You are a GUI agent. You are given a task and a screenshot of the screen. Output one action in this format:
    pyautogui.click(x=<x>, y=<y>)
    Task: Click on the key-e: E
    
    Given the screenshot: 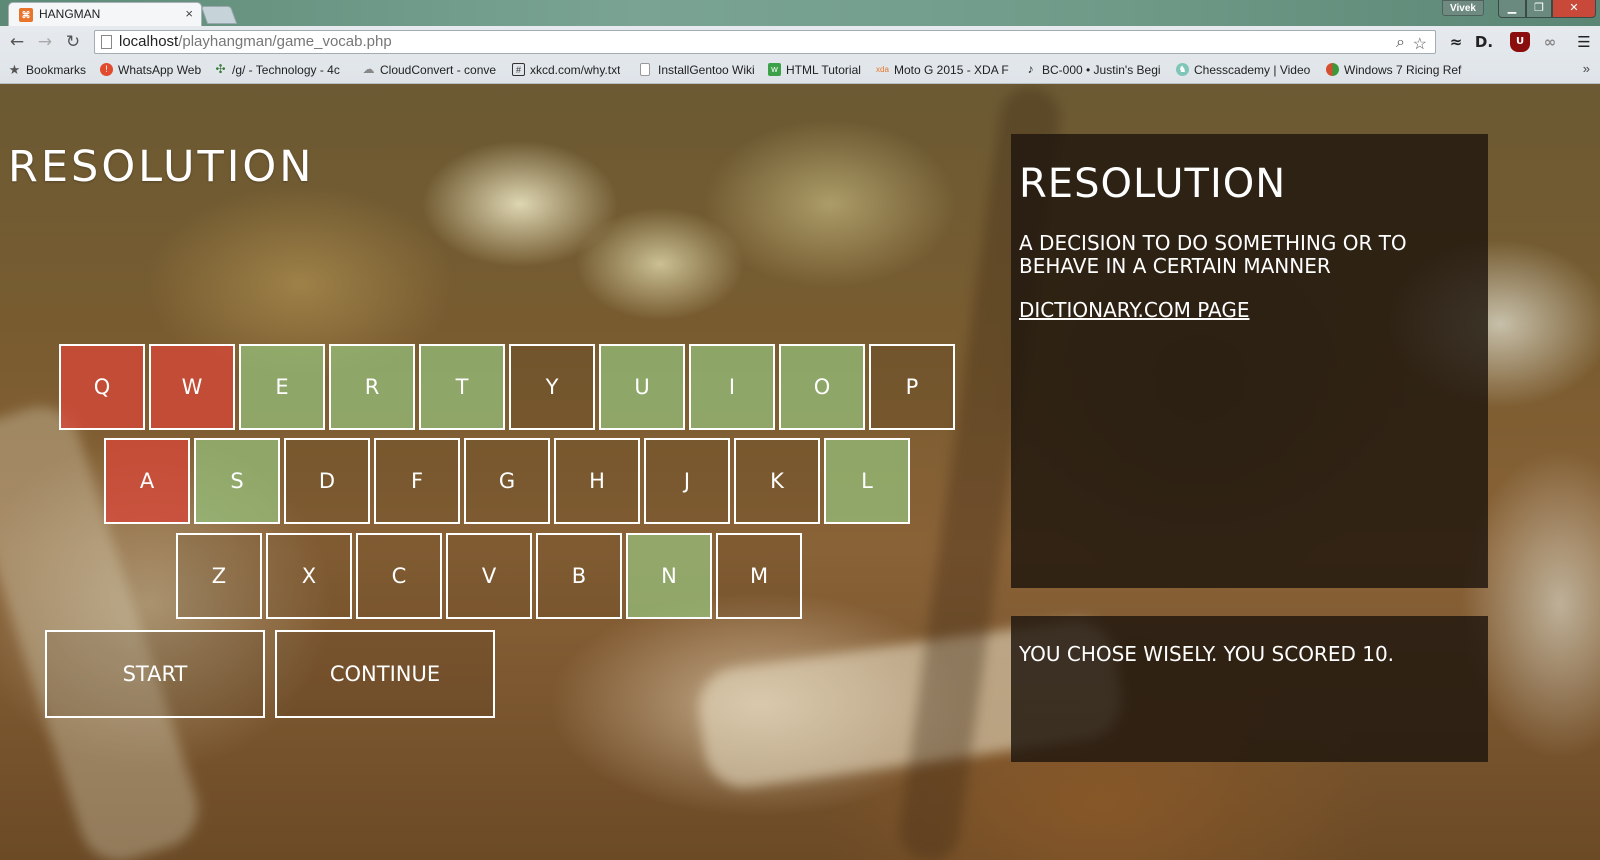 What is the action you would take?
    pyautogui.click(x=282, y=387)
    